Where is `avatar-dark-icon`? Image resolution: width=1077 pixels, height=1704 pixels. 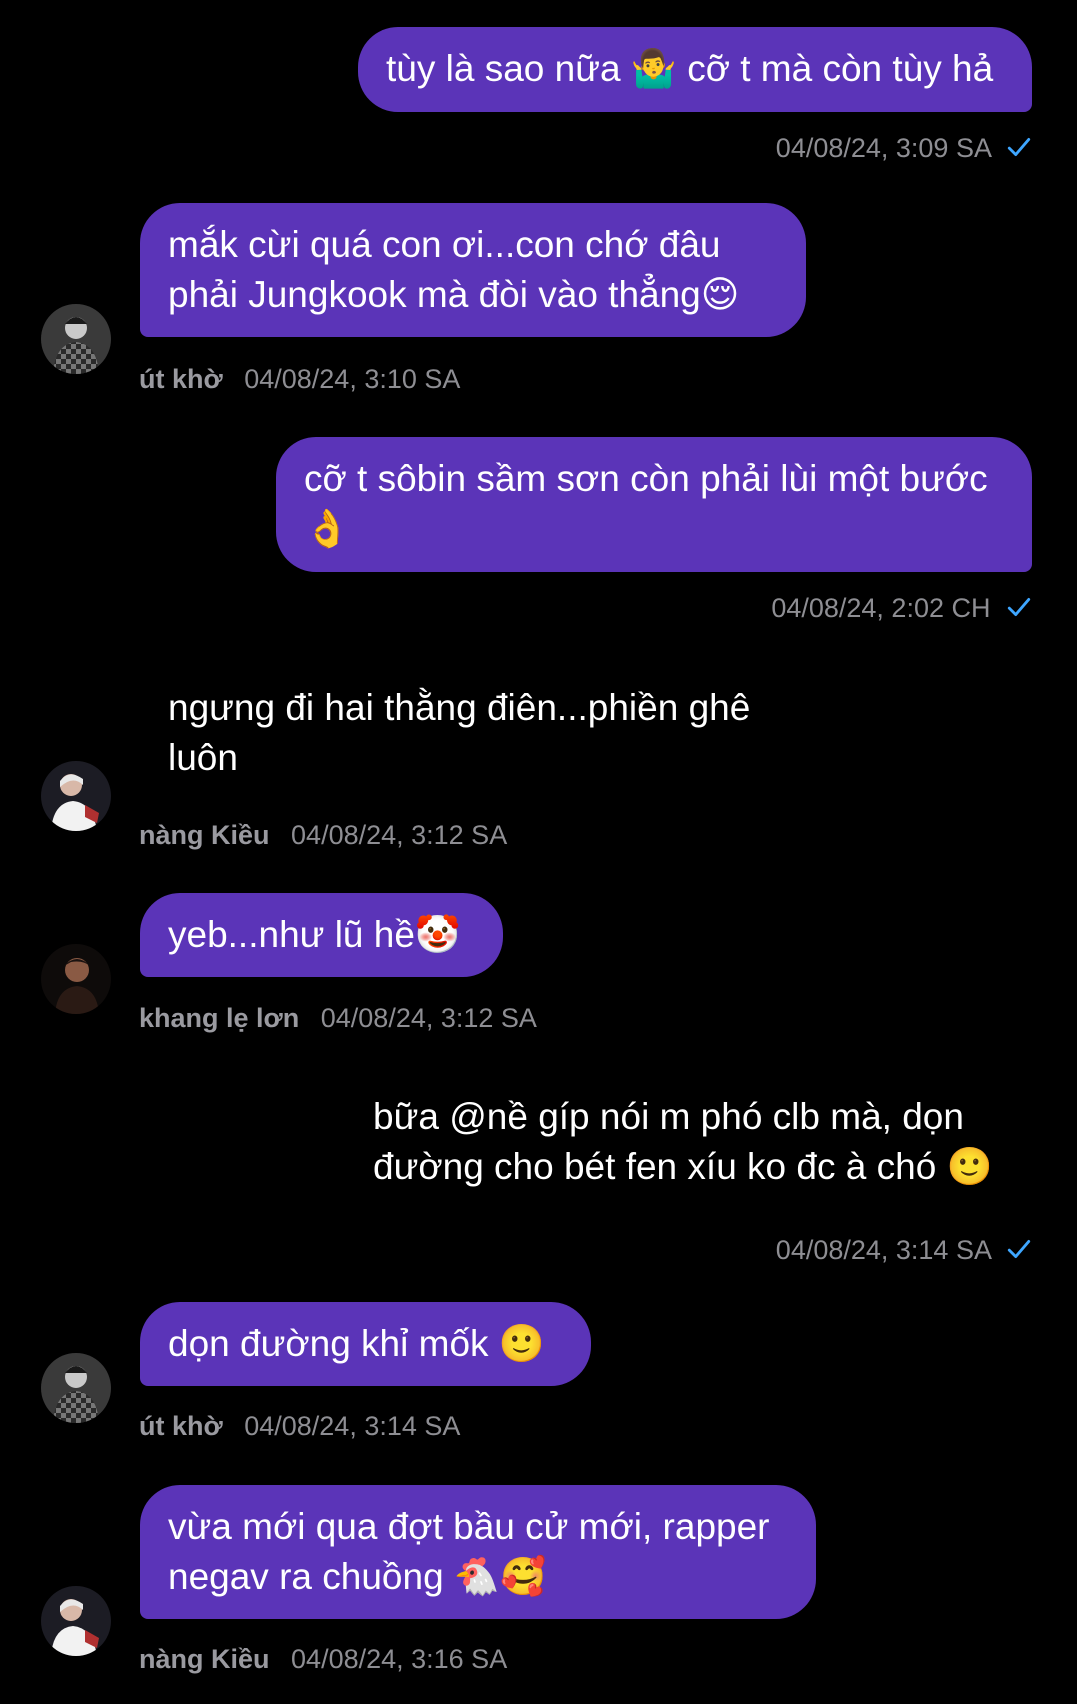 avatar-dark-icon is located at coordinates (76, 979).